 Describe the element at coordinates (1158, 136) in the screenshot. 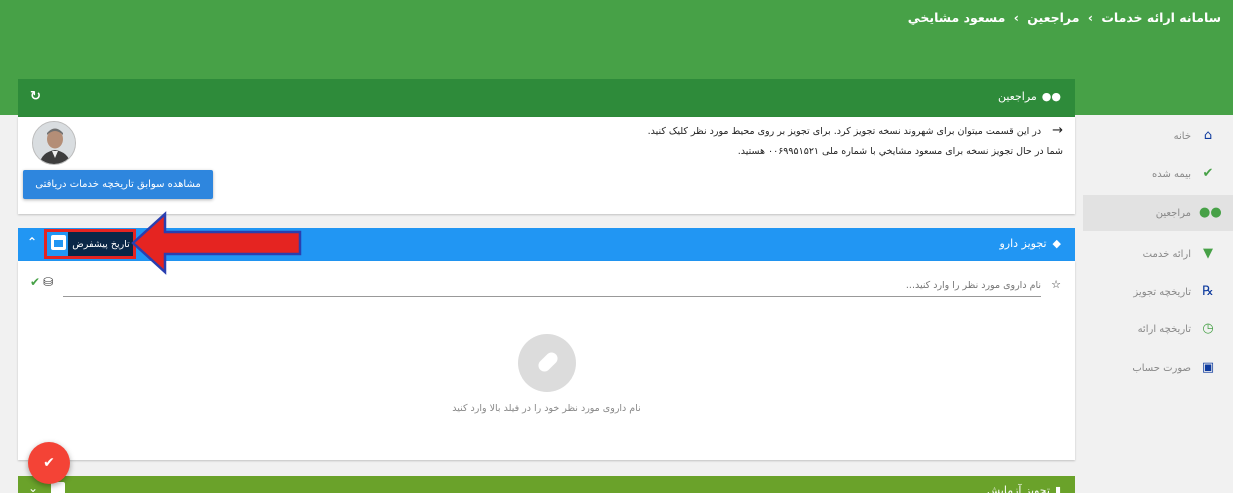

I see `sidebar-item-home: خانه ⌂` at that location.